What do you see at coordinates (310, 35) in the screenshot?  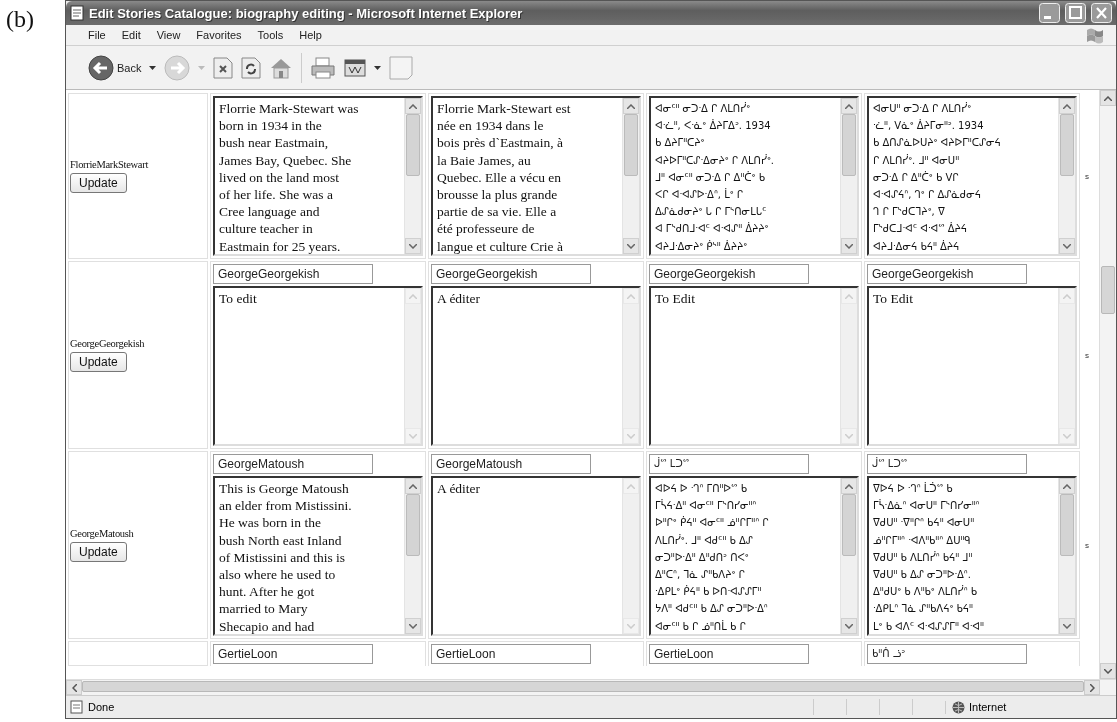 I see `menu-item: Help` at bounding box center [310, 35].